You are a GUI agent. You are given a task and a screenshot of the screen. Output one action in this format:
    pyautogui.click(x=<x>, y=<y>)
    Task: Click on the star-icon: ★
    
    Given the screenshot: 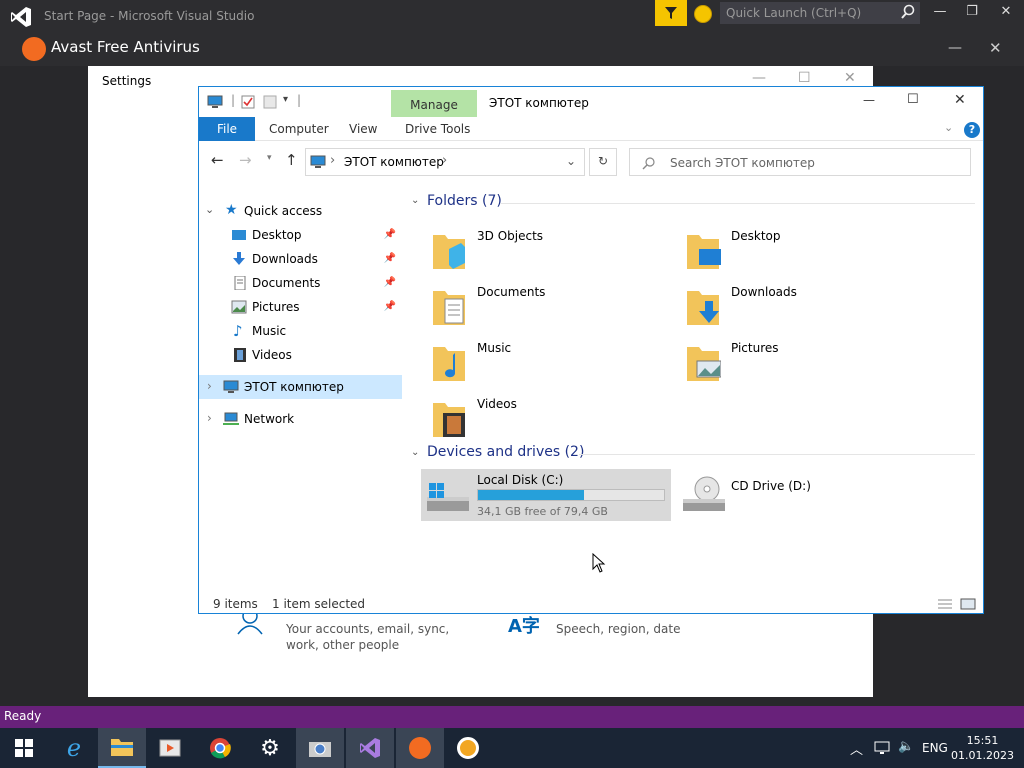 What is the action you would take?
    pyautogui.click(x=231, y=210)
    